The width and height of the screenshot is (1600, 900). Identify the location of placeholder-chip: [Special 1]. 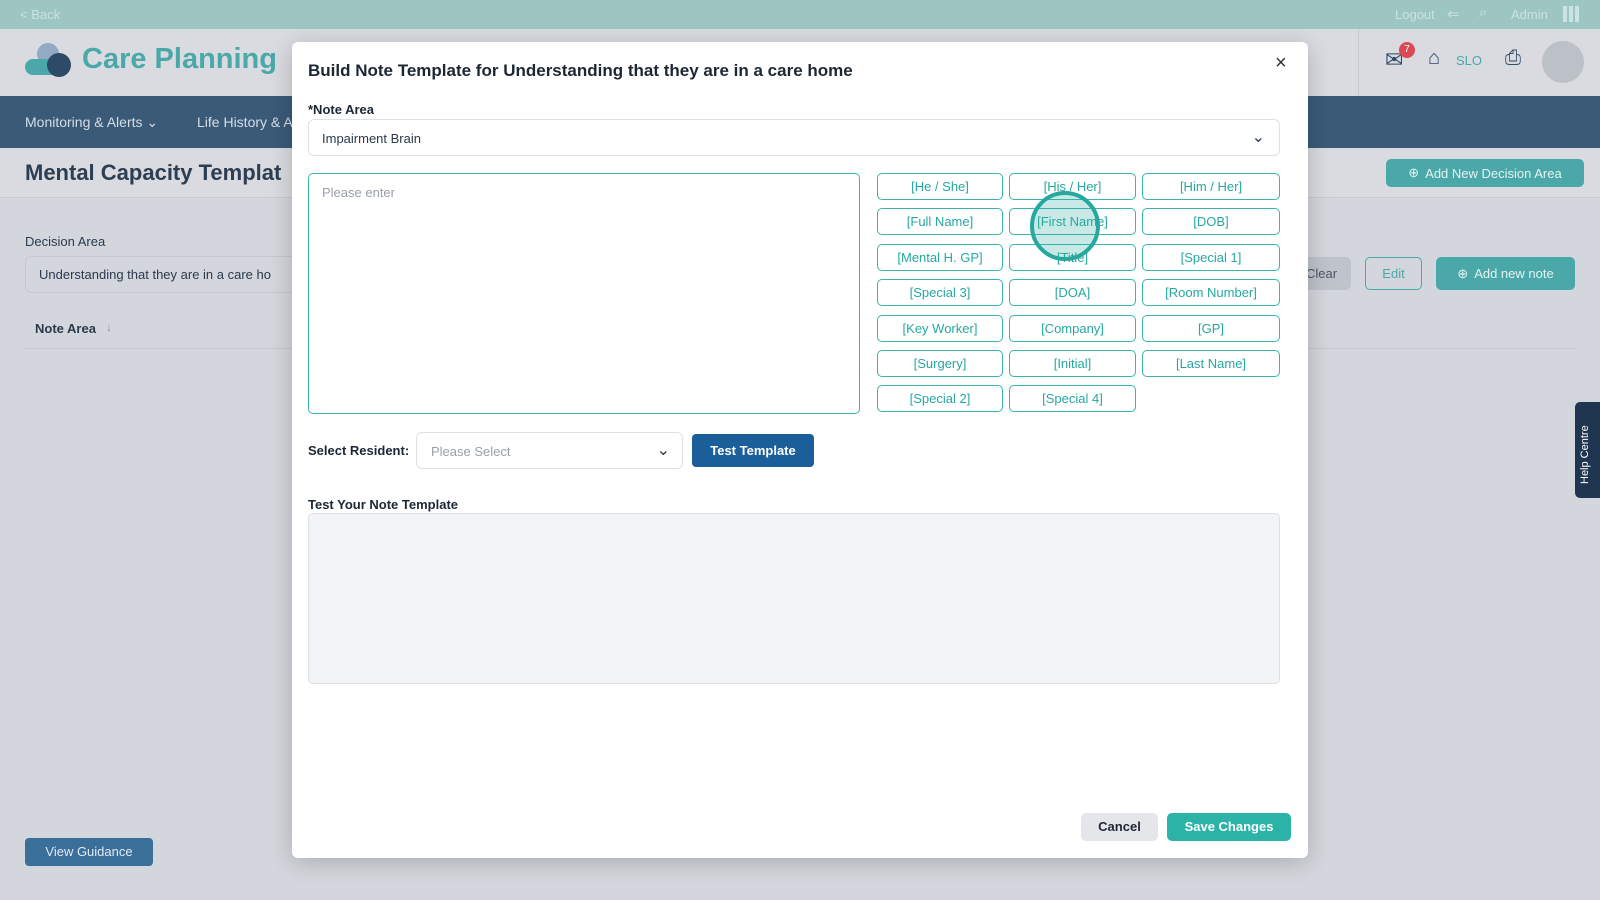
(1211, 257).